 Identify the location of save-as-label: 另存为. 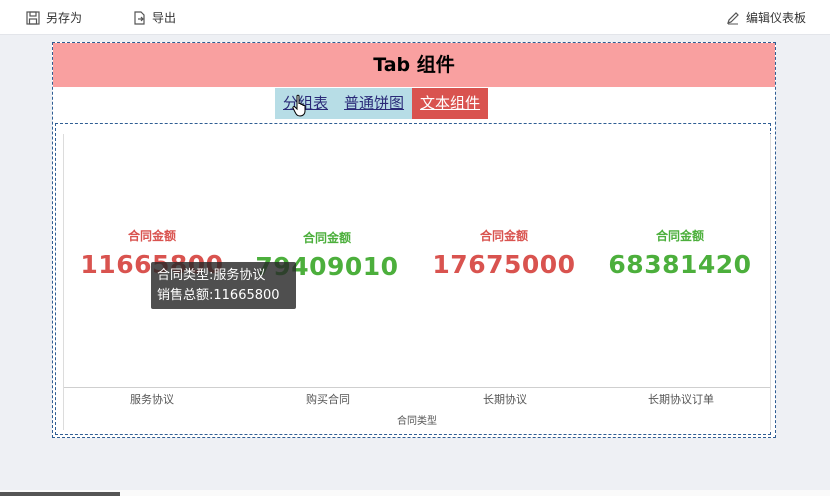
(64, 18).